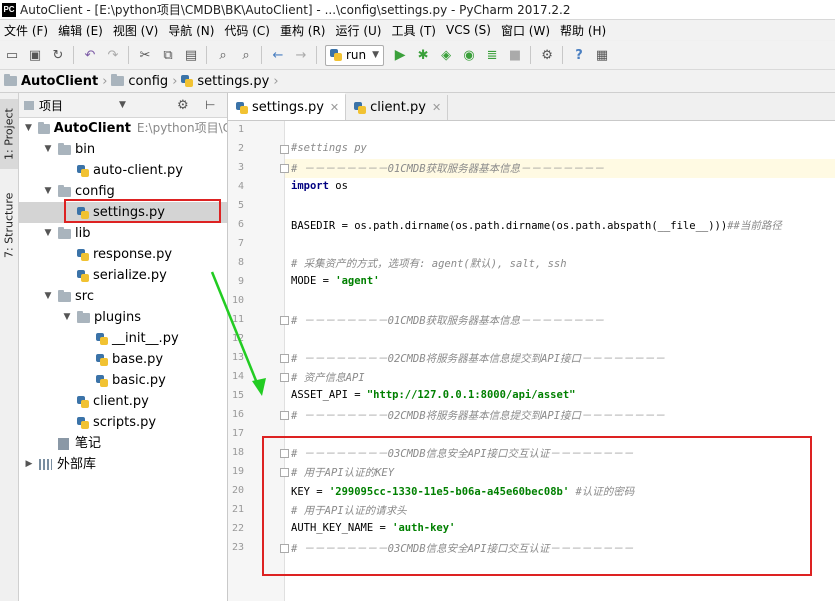 The width and height of the screenshot is (835, 601). Describe the element at coordinates (123, 401) in the screenshot. I see `tree-item: client.py` at that location.